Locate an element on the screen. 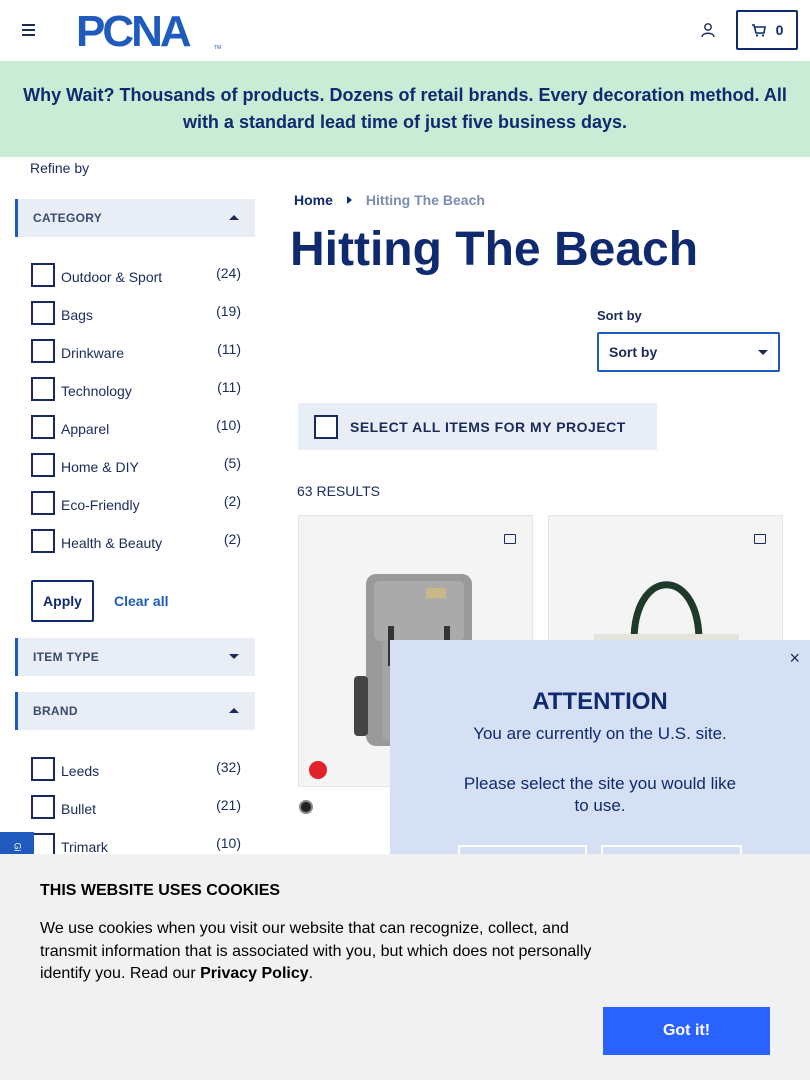  close-icon: × is located at coordinates (794, 658).